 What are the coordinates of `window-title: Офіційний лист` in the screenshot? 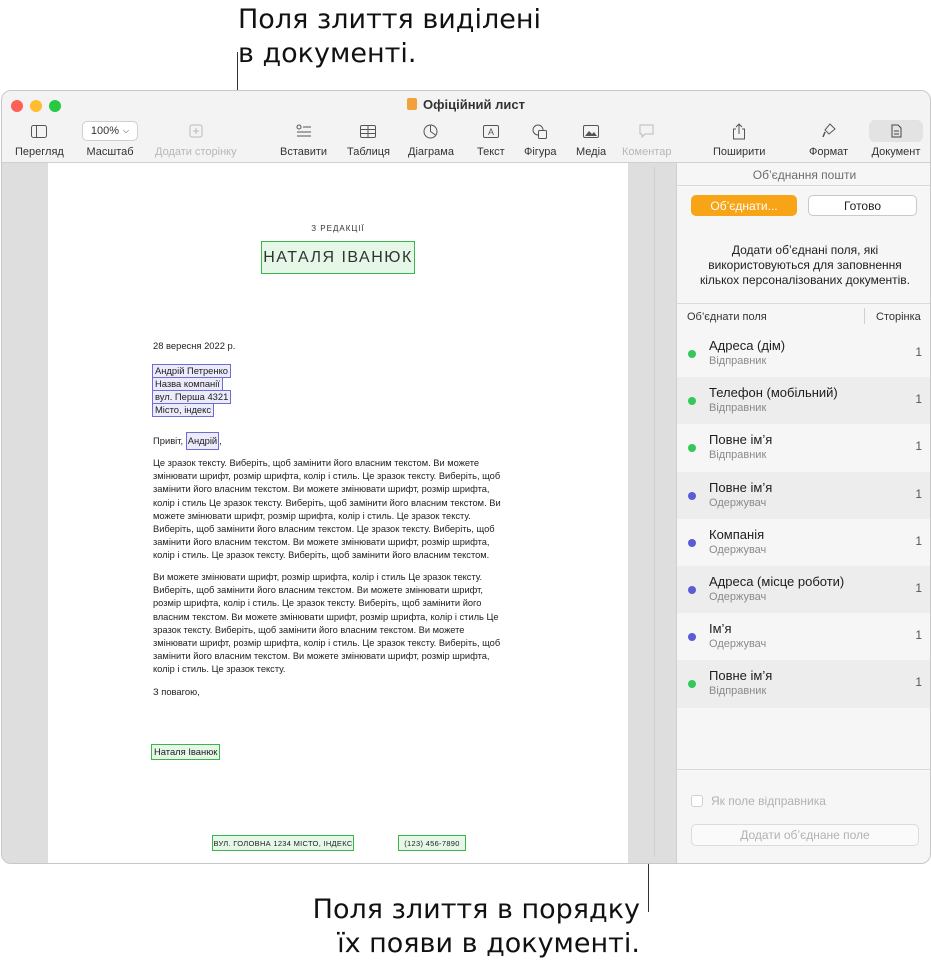 It's located at (466, 104).